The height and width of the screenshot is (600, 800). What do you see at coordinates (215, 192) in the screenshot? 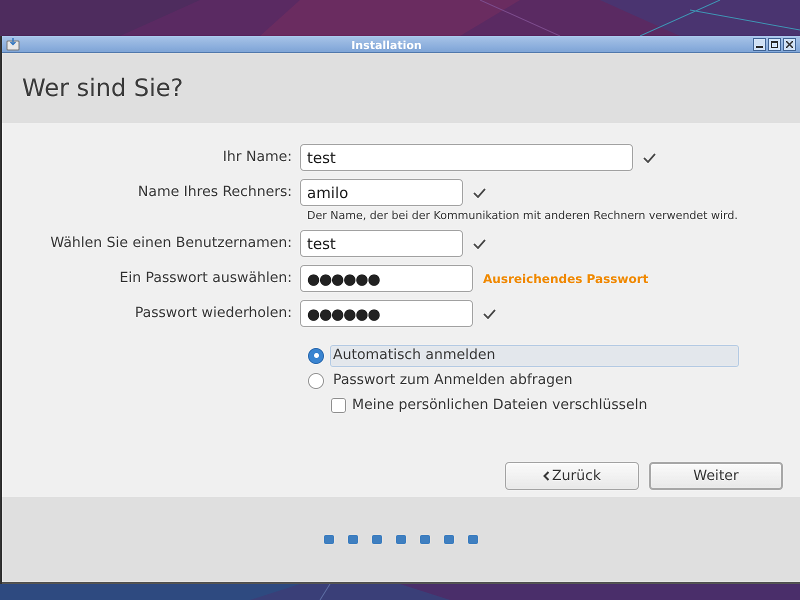
I see `field-label: Name Ihres Rechners:` at bounding box center [215, 192].